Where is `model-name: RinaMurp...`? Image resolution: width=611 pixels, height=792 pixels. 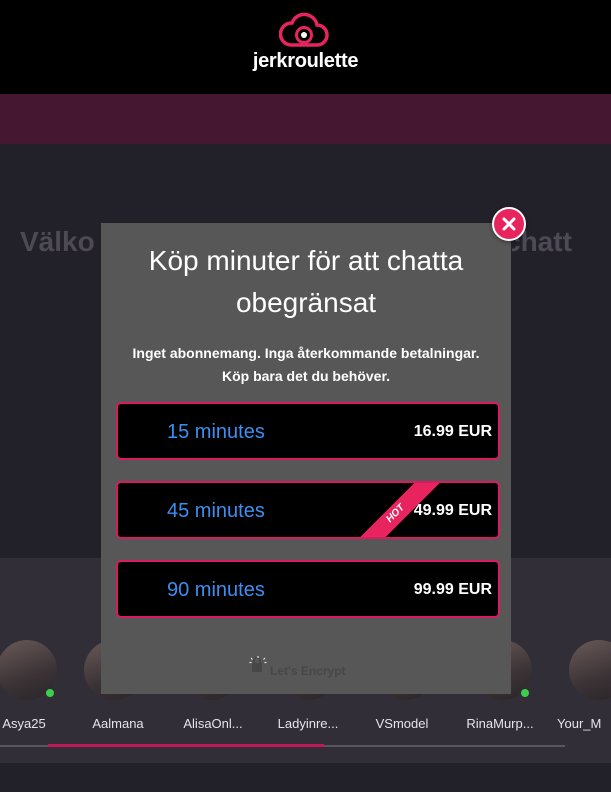
model-name: RinaMurp... is located at coordinates (500, 723).